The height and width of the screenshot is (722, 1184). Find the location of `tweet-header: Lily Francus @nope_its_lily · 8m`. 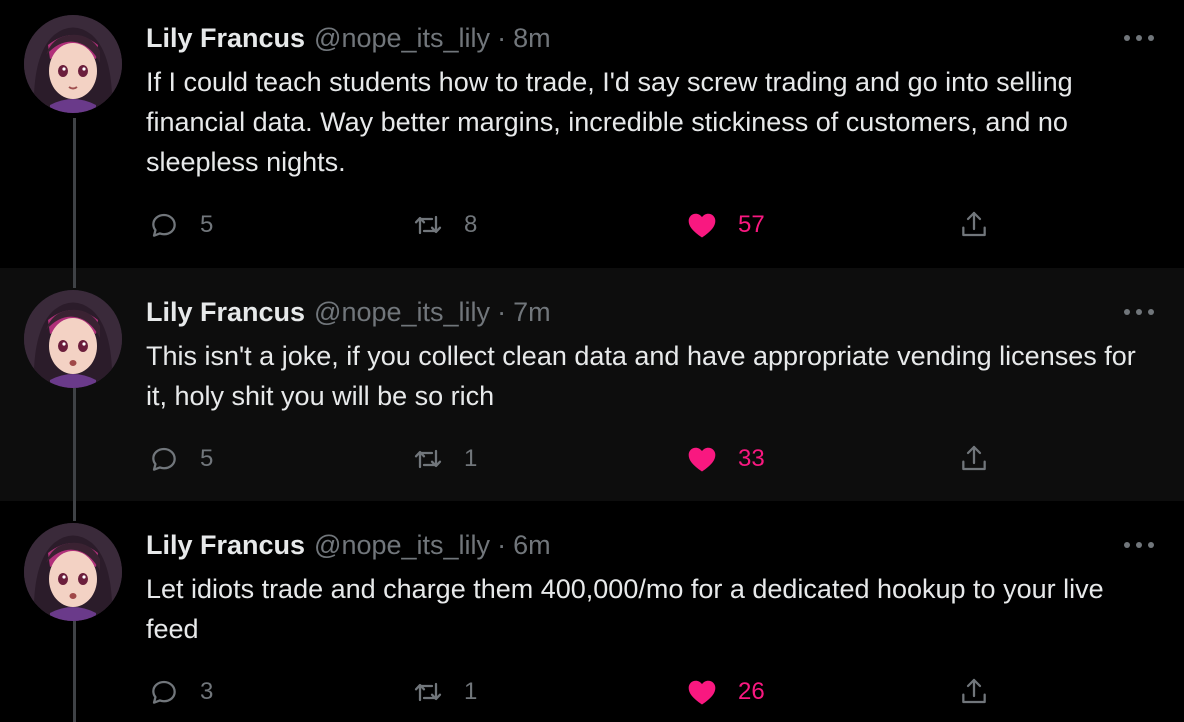

tweet-header: Lily Francus @nope_its_lily · 8m is located at coordinates (348, 38).